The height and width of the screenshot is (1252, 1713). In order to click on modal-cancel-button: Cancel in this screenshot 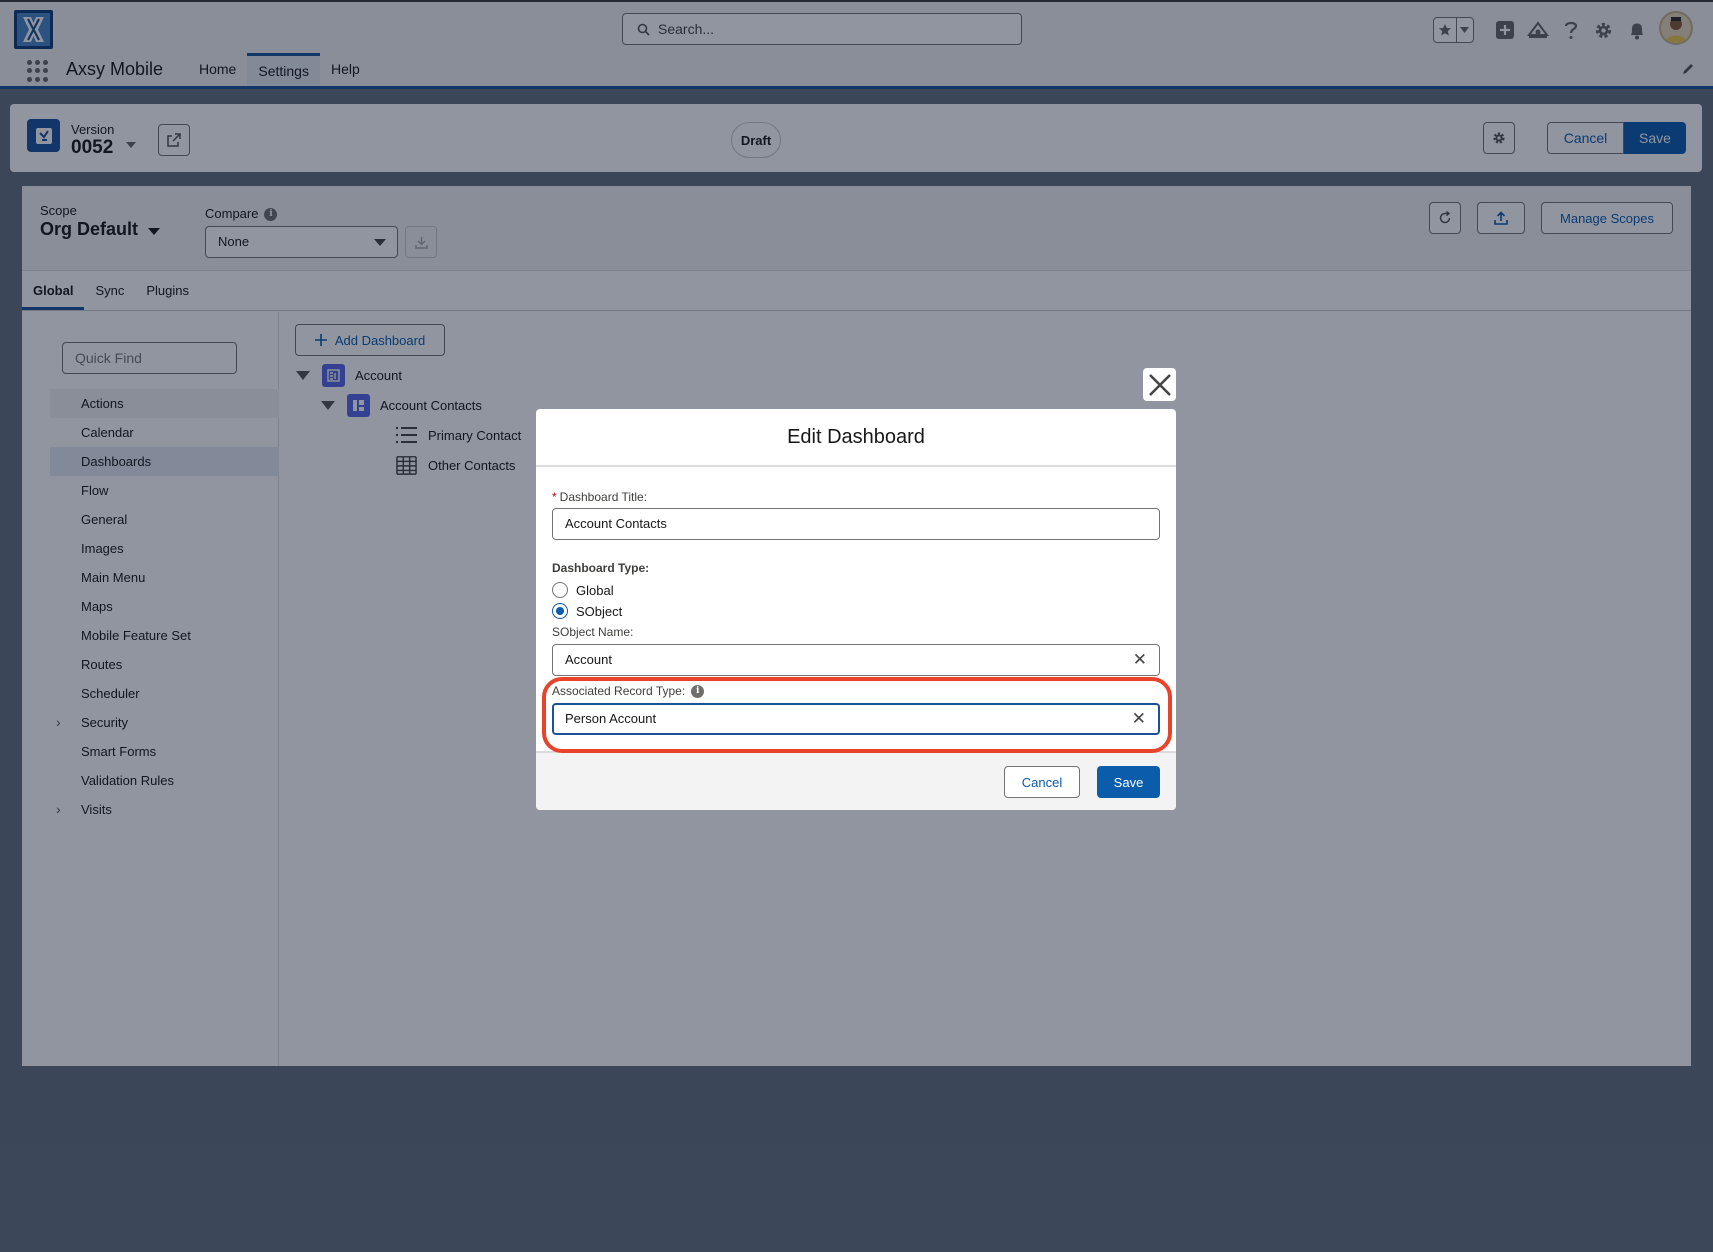, I will do `click(1042, 782)`.